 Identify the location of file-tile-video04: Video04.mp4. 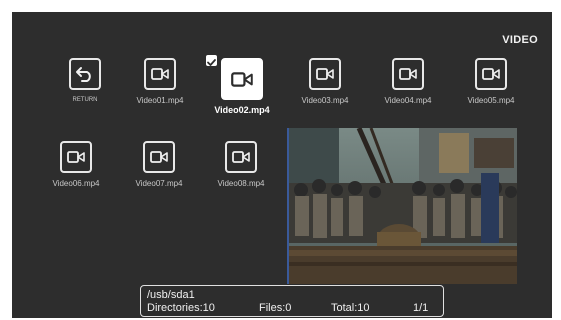
(408, 81).